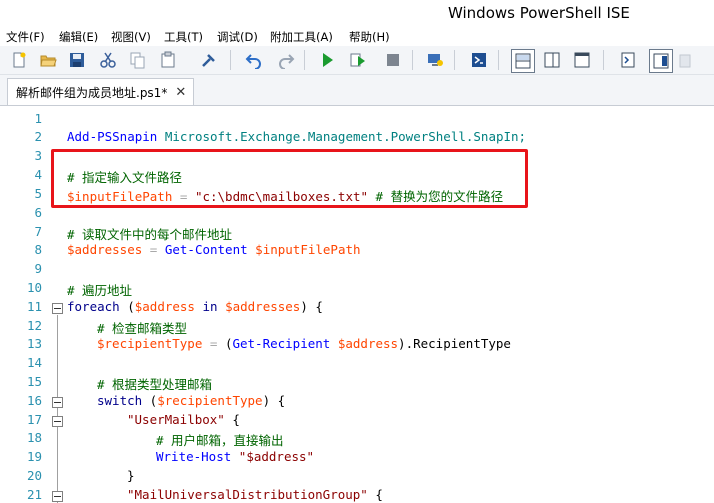 The width and height of the screenshot is (714, 503). Describe the element at coordinates (369, 37) in the screenshot. I see `menu-help: 帮助(H)` at that location.